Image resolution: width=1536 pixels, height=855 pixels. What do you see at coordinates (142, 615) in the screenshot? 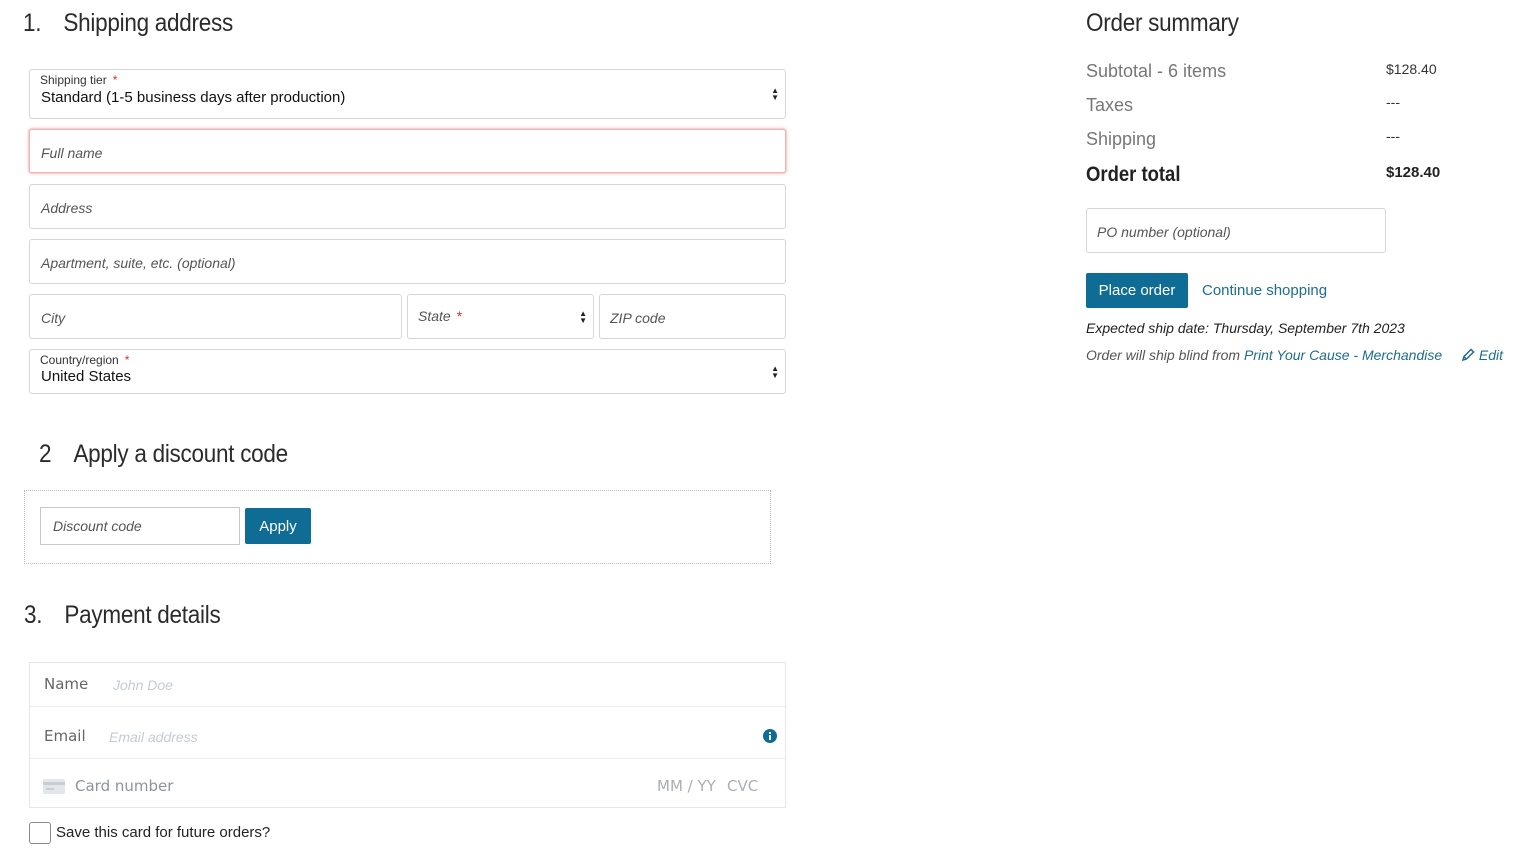
I see `payment-heading-text: Payment details` at bounding box center [142, 615].